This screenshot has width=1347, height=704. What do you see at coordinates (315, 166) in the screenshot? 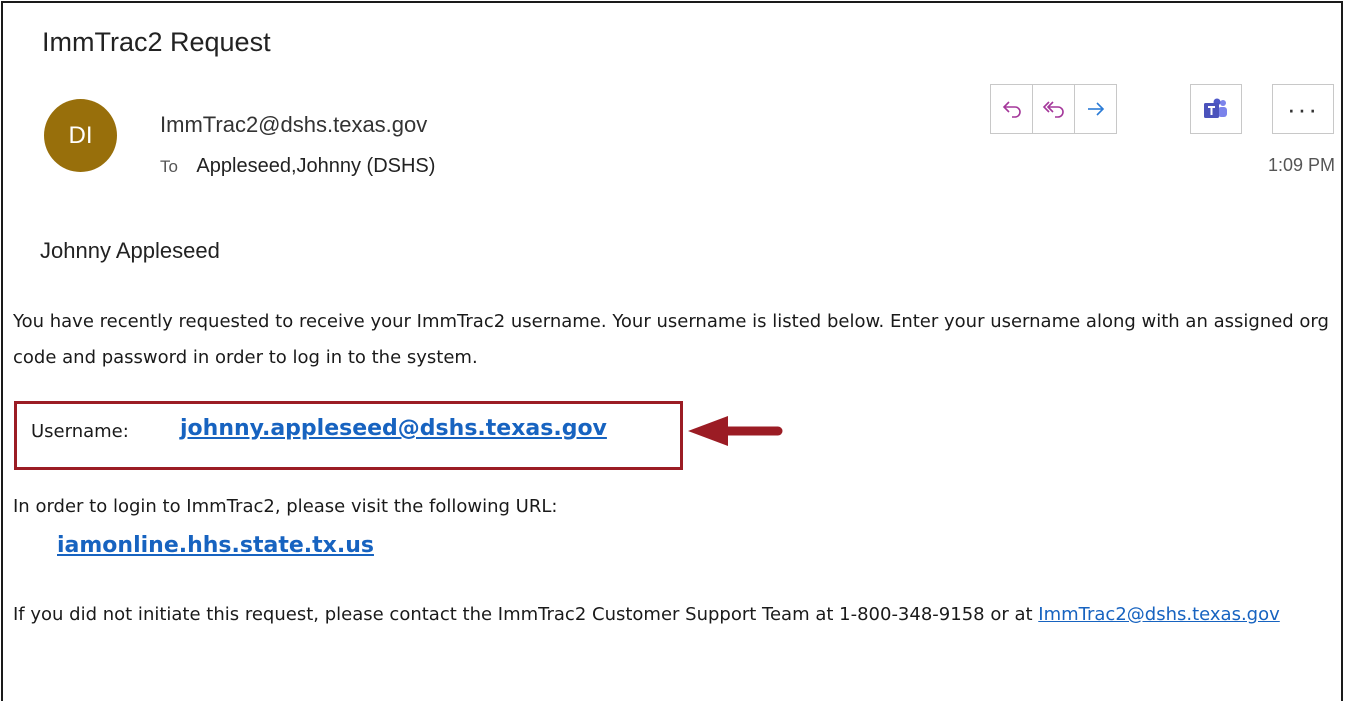
I see `recipient-name: Appleseed,Johnny (DSHS)` at bounding box center [315, 166].